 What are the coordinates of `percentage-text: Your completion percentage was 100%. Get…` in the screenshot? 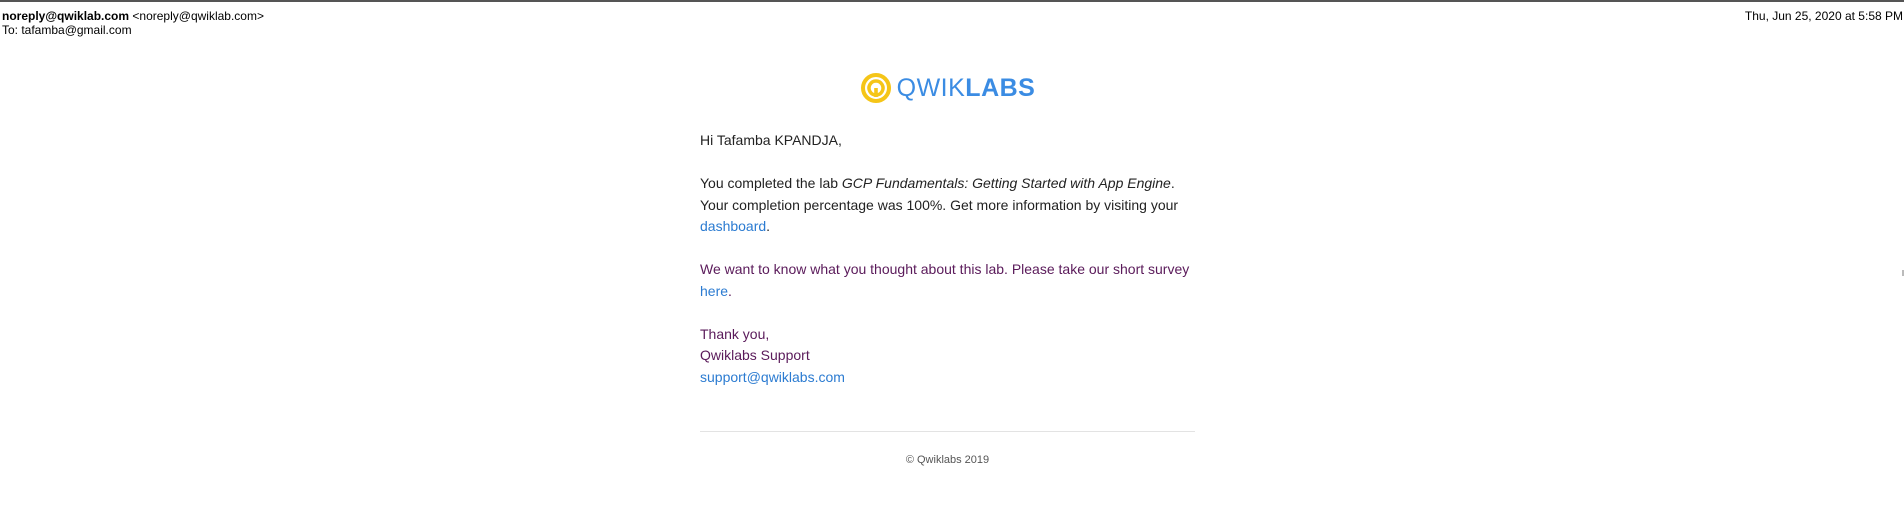 It's located at (939, 204).